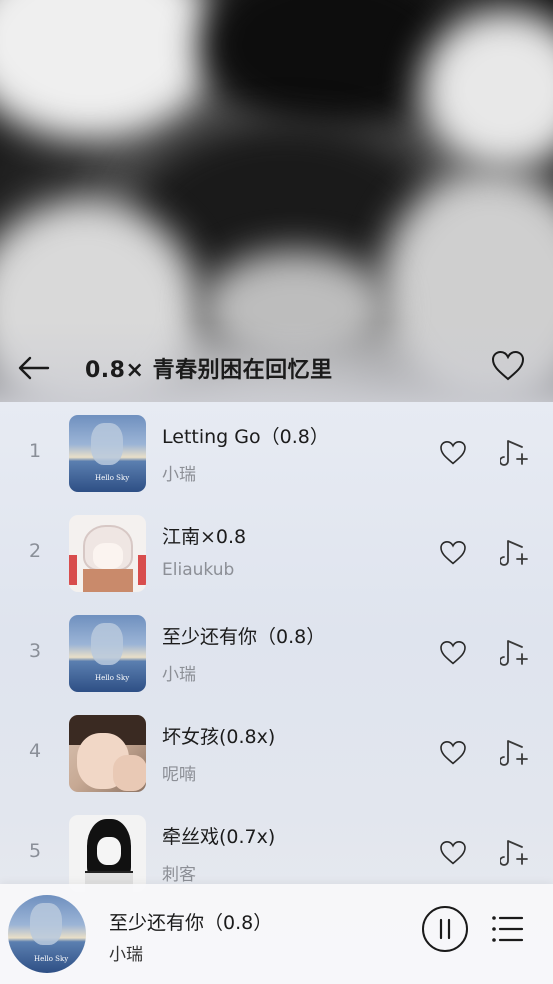  What do you see at coordinates (35, 551) in the screenshot?
I see `track-index: 2` at bounding box center [35, 551].